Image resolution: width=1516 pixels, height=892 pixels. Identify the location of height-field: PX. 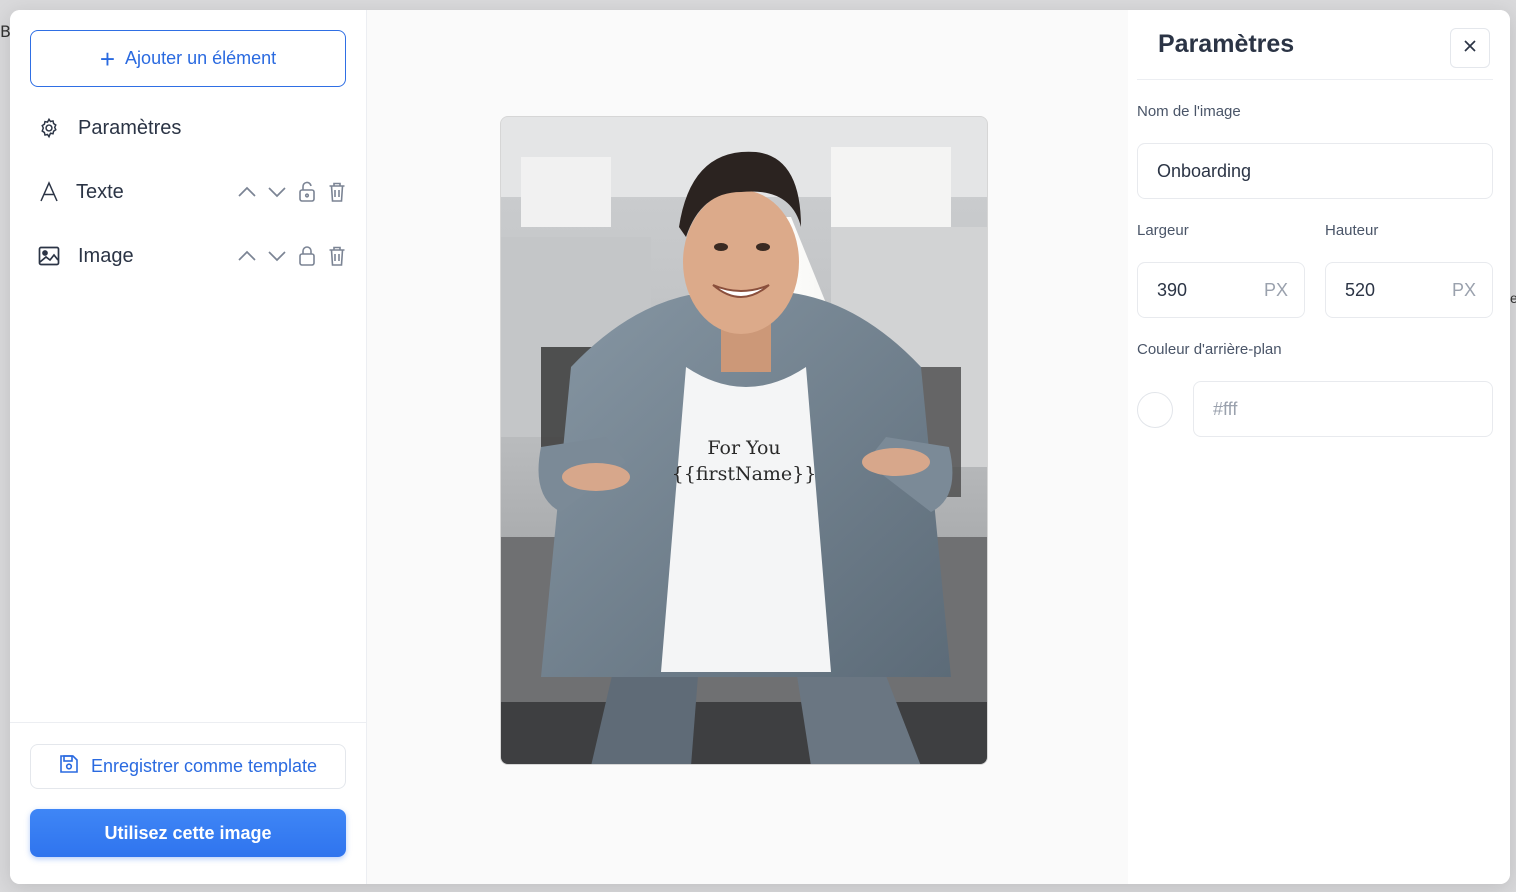
(1409, 290).